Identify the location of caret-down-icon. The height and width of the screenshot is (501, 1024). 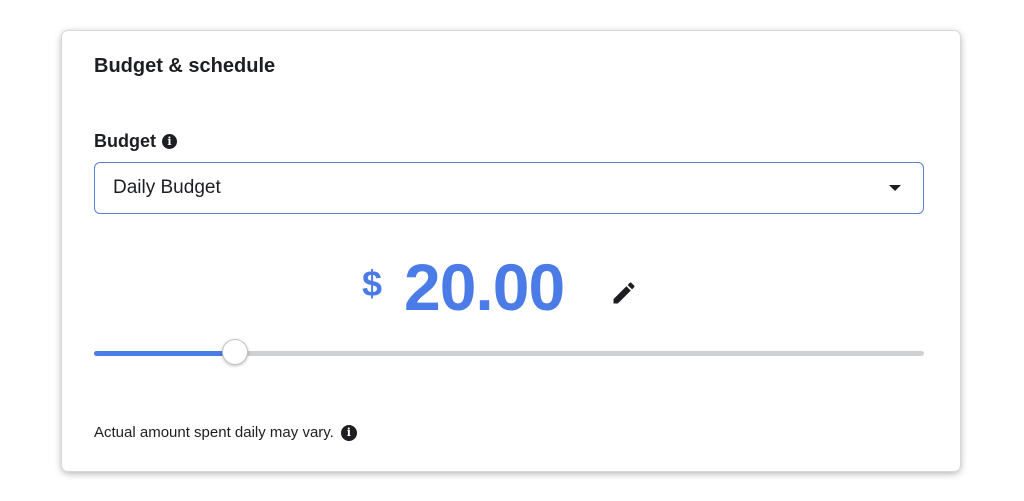
(895, 188).